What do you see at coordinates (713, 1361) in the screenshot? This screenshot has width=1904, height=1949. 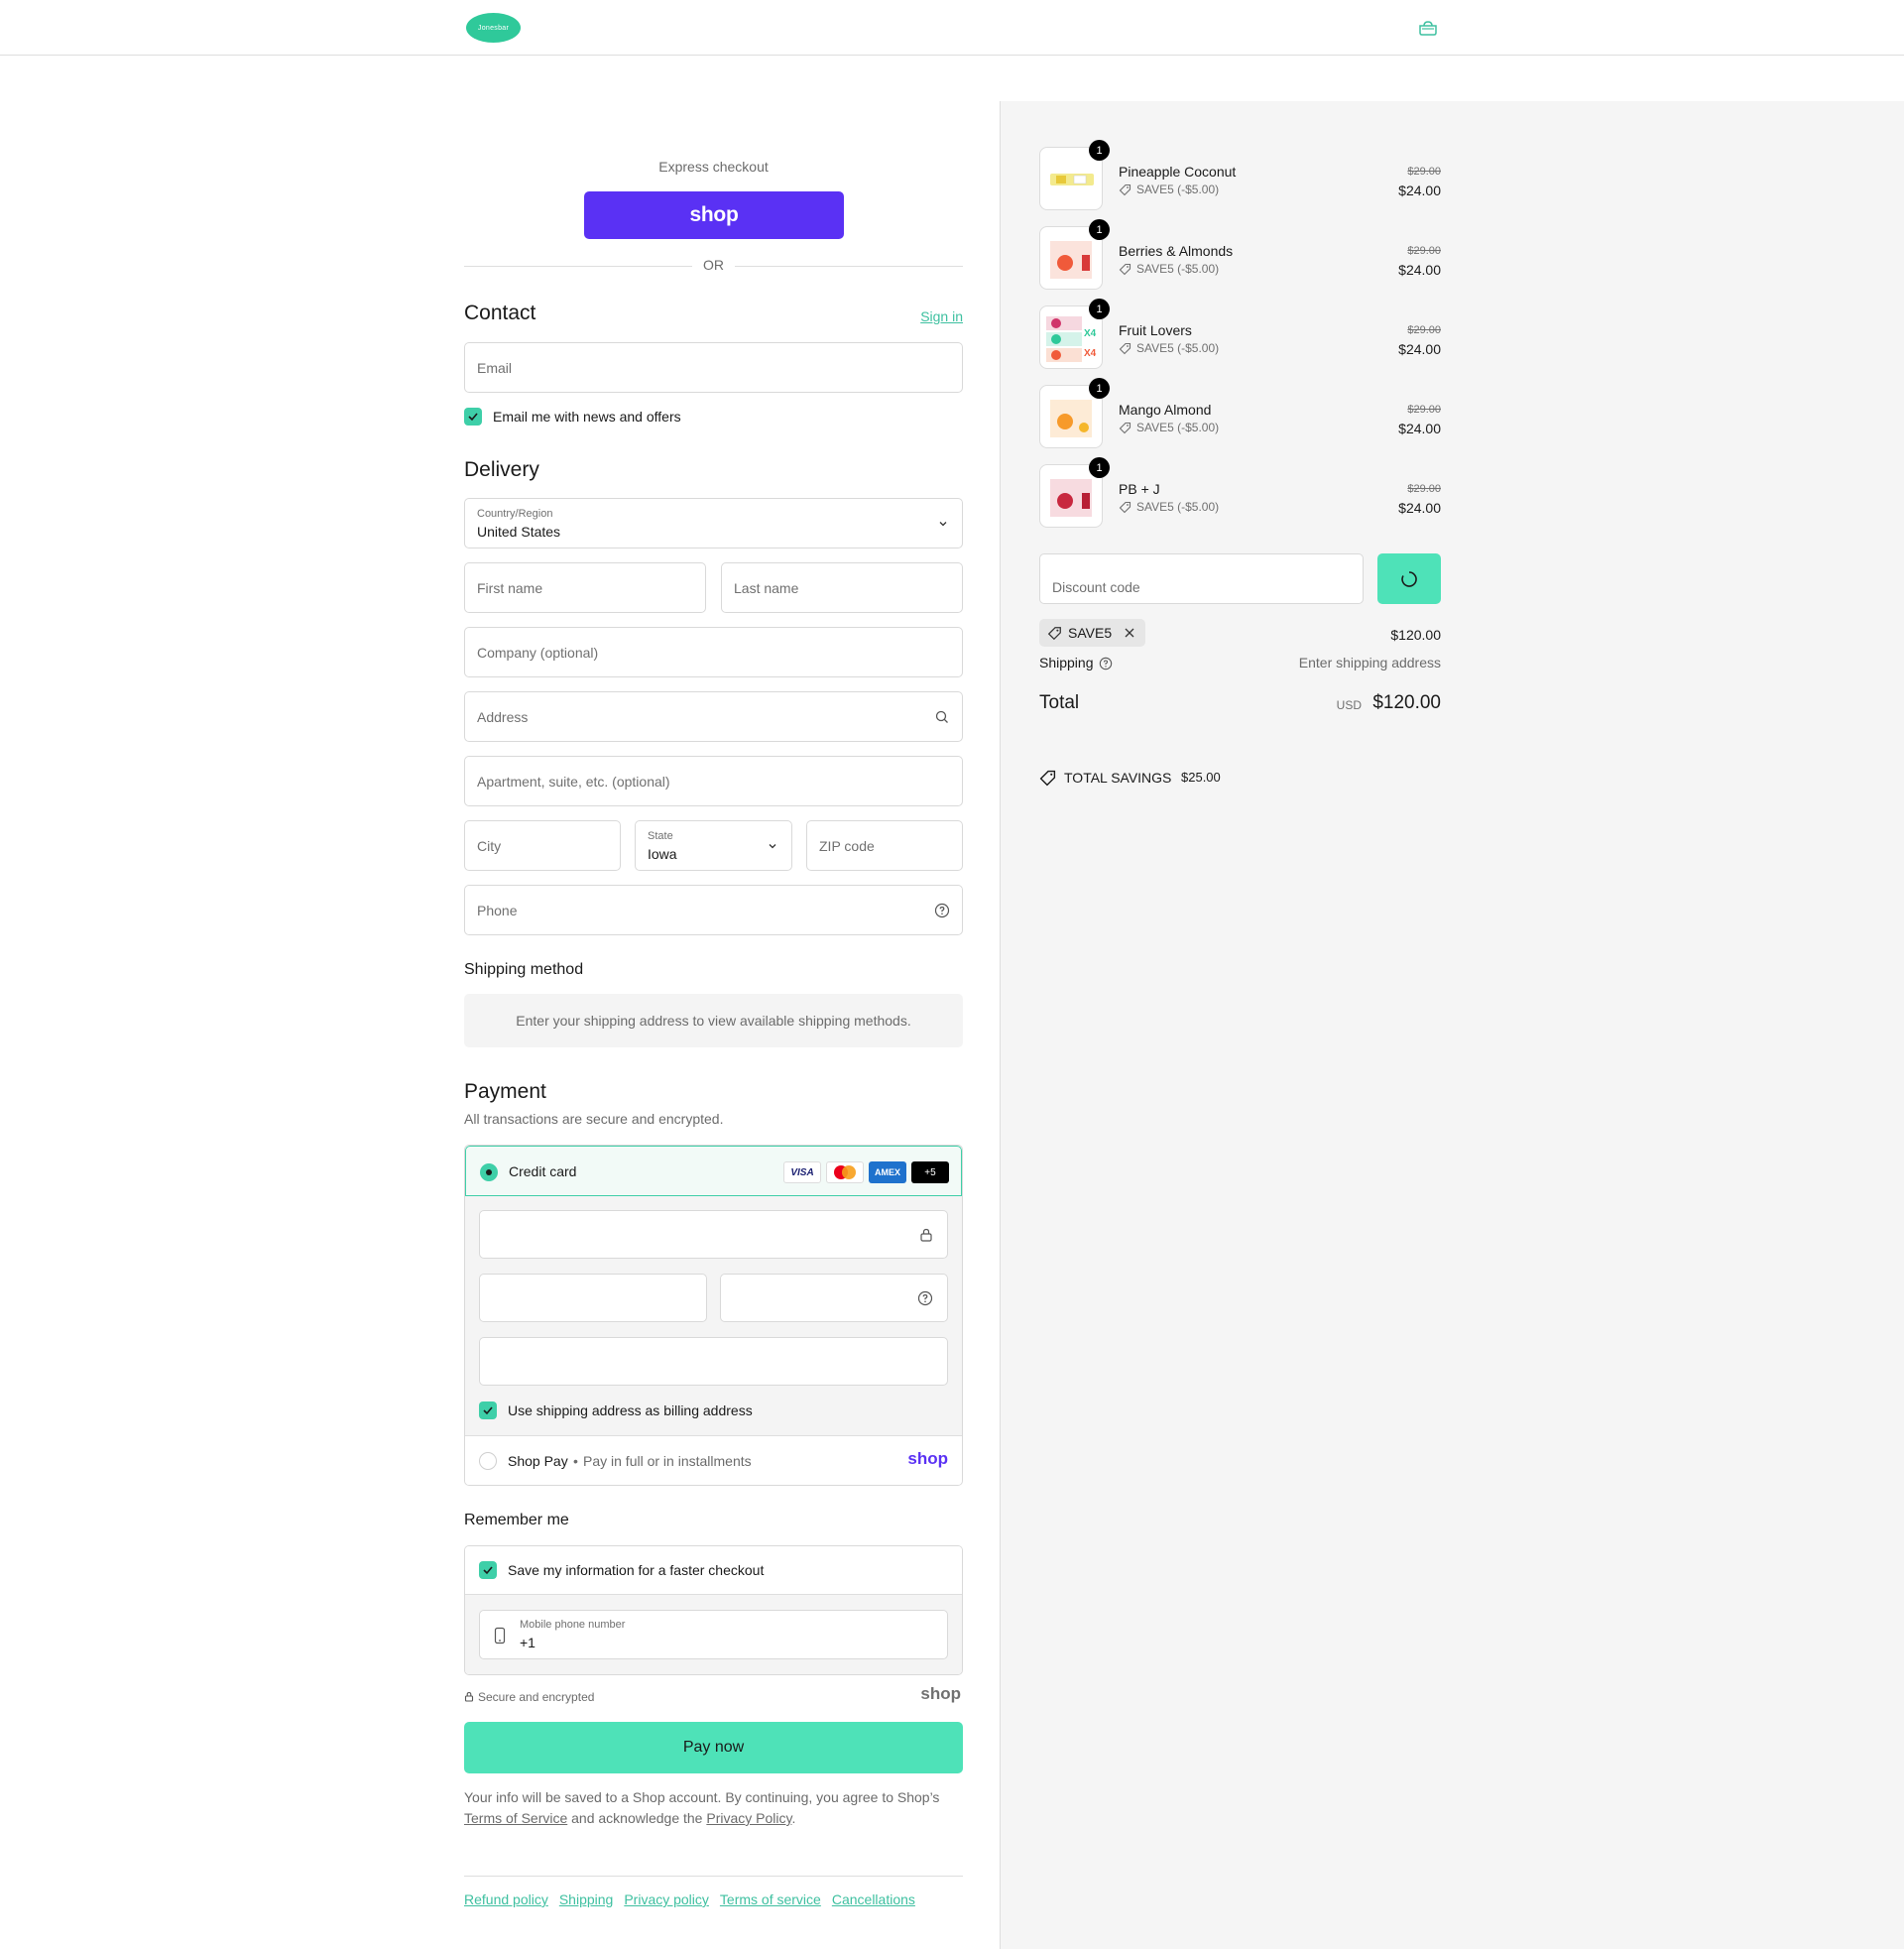 I see `name-on-card-field` at bounding box center [713, 1361].